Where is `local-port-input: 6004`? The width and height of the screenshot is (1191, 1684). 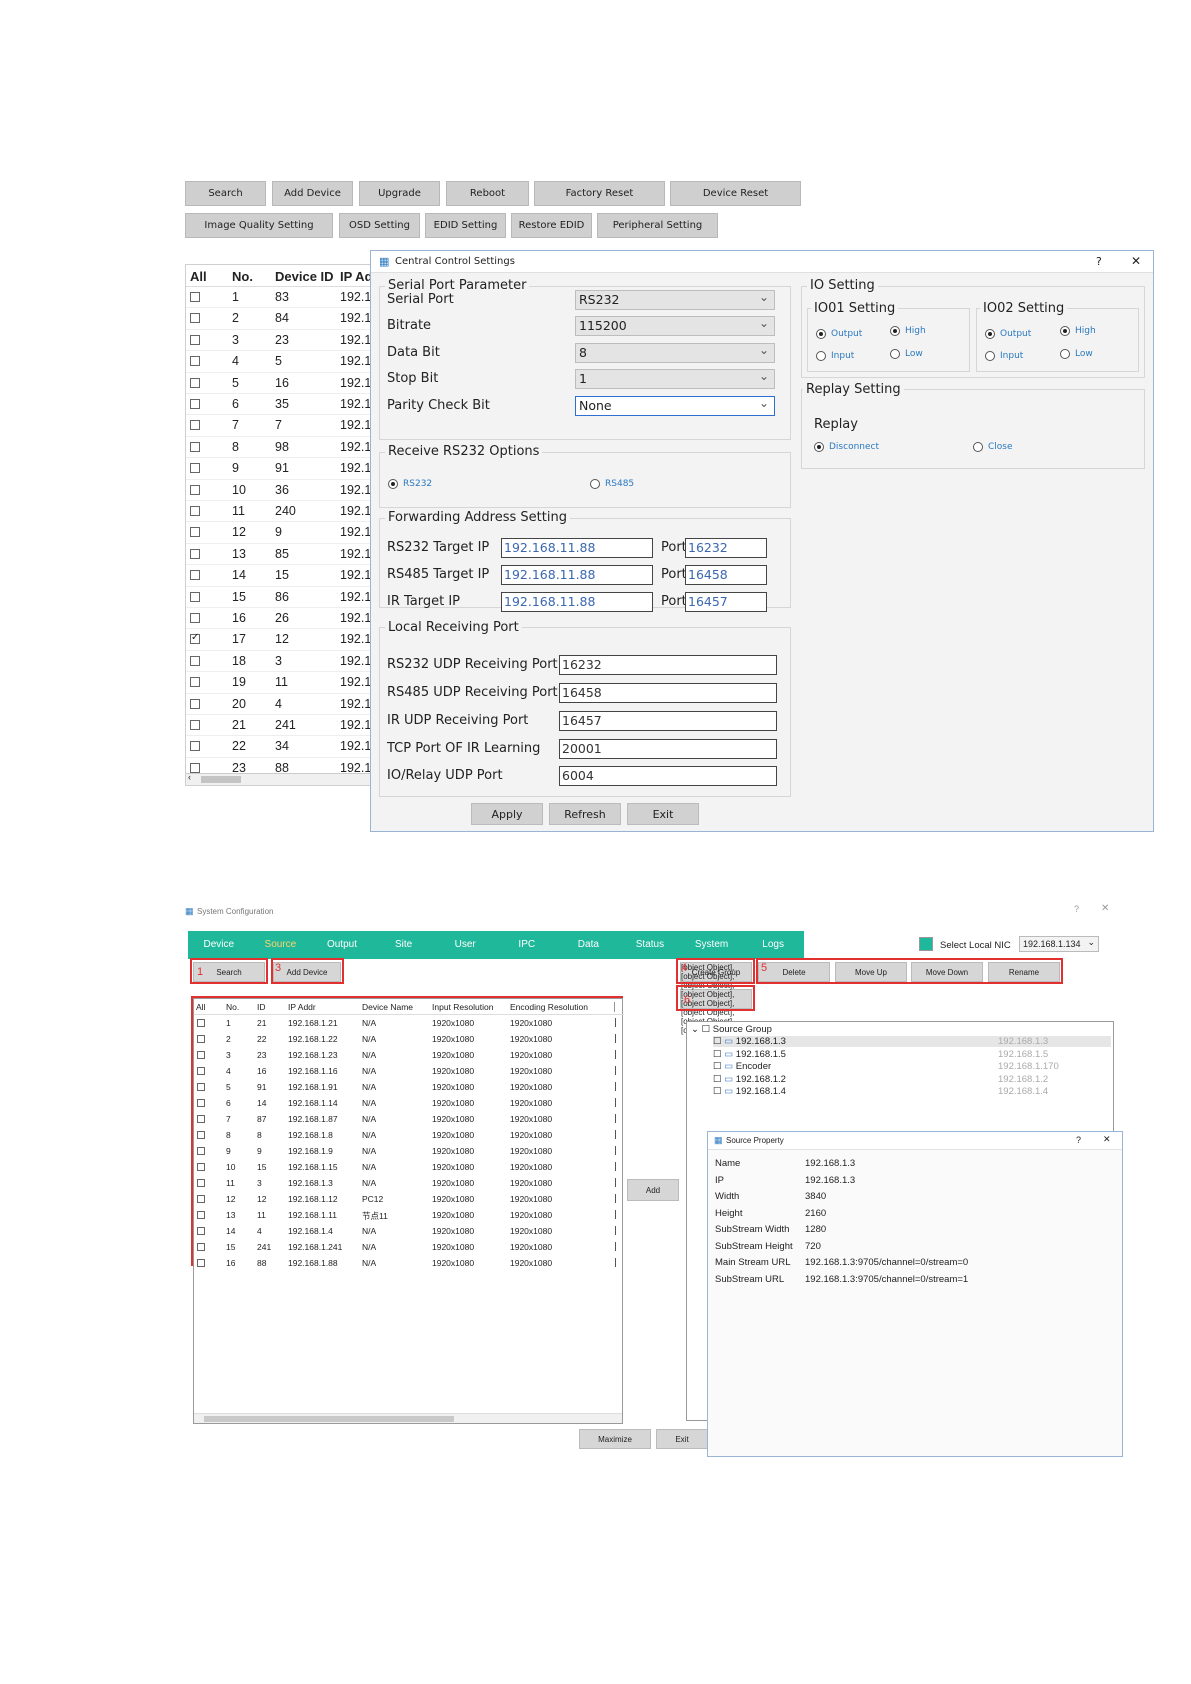
local-port-input: 6004 is located at coordinates (668, 776).